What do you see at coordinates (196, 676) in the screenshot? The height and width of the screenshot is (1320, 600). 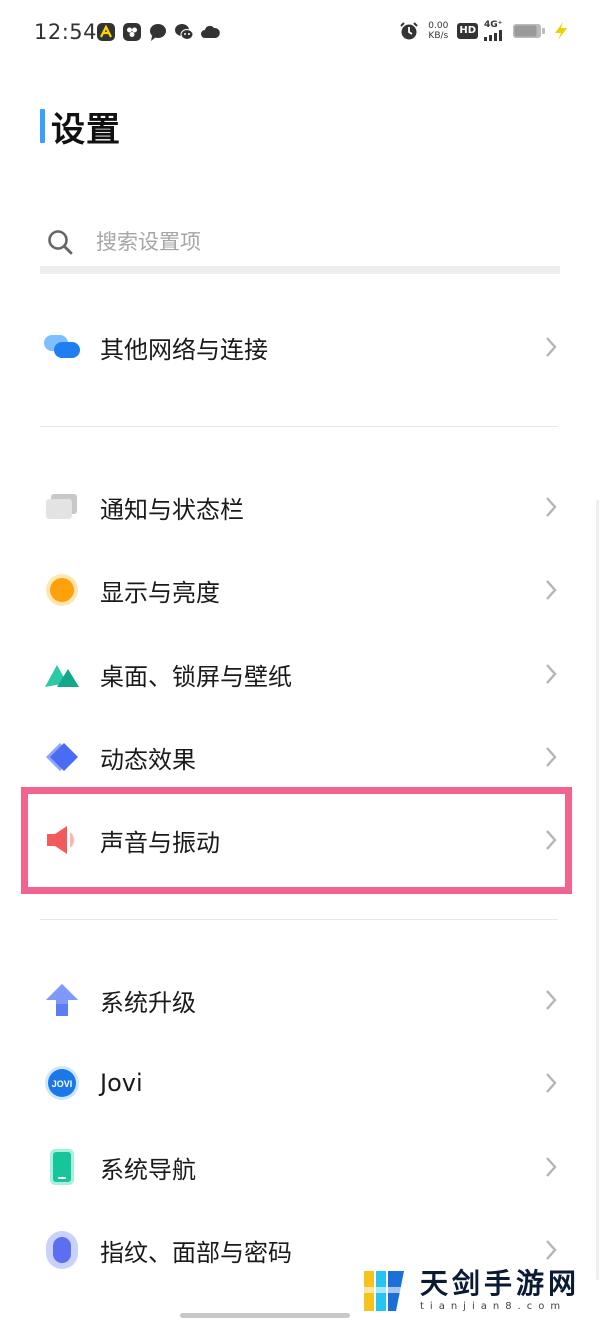 I see `item-label: 桌面、锁屏与壁纸` at bounding box center [196, 676].